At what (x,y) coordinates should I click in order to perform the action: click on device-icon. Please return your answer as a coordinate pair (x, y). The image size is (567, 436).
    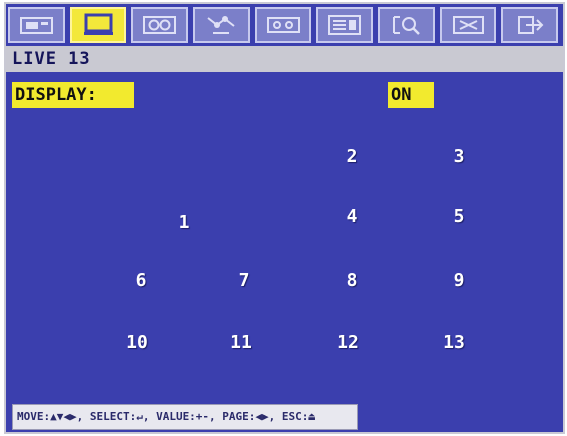
    Looking at the image, I should click on (283, 25).